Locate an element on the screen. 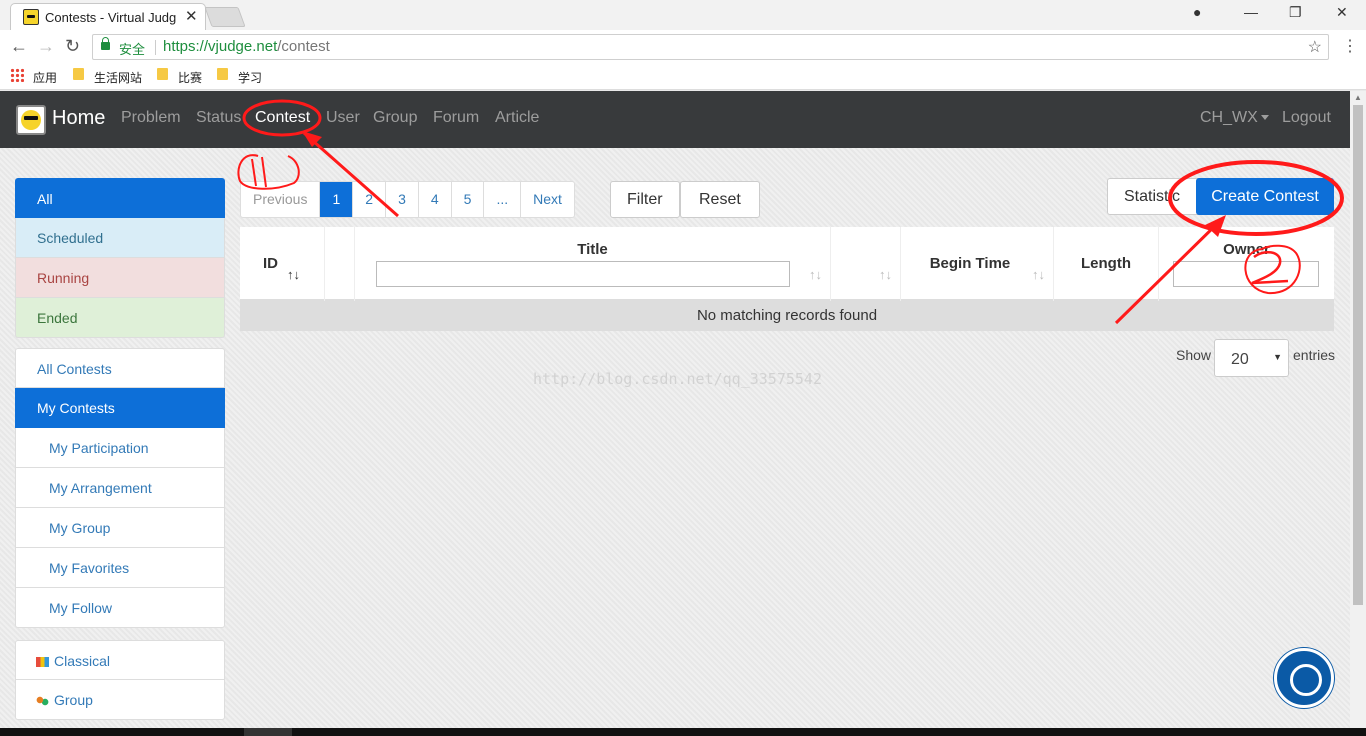 The width and height of the screenshot is (1366, 736). forward-arrow-icon: → is located at coordinates (46, 46).